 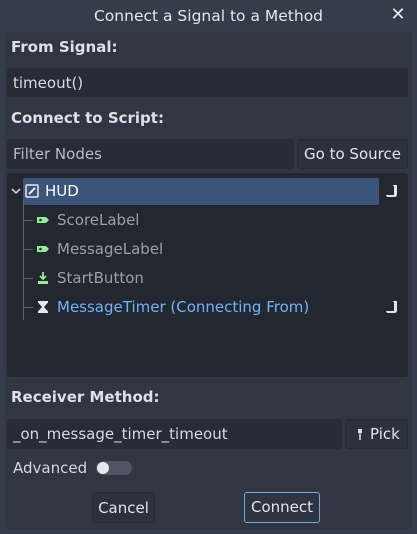 What do you see at coordinates (352, 154) in the screenshot?
I see `go-to-source-button: Go to Source` at bounding box center [352, 154].